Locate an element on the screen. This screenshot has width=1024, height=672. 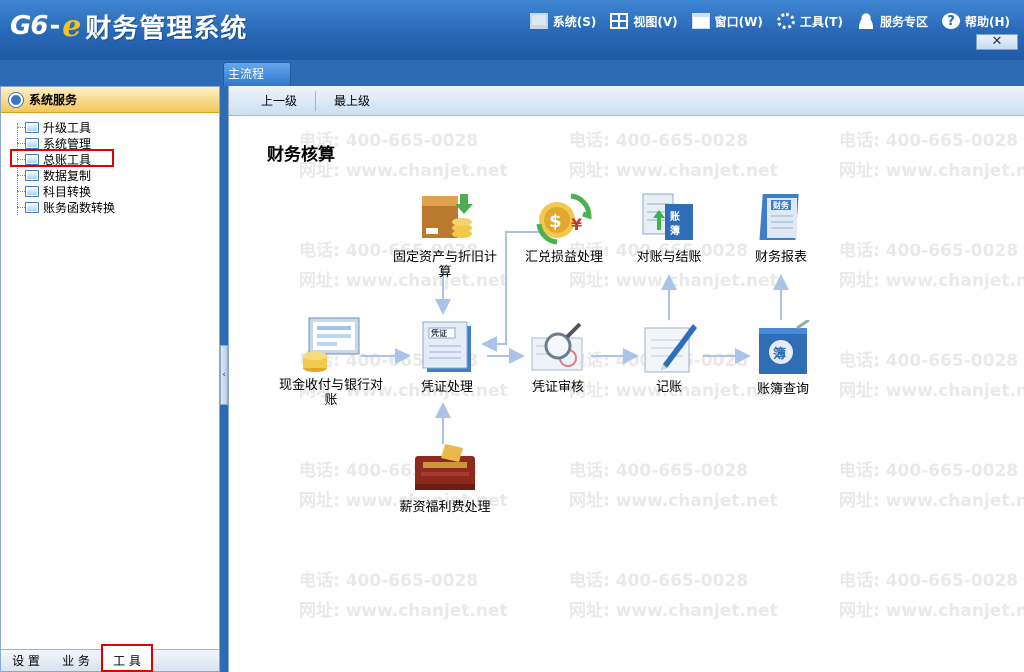
menu-help: ? 帮助(H) is located at coordinates (975, 21).